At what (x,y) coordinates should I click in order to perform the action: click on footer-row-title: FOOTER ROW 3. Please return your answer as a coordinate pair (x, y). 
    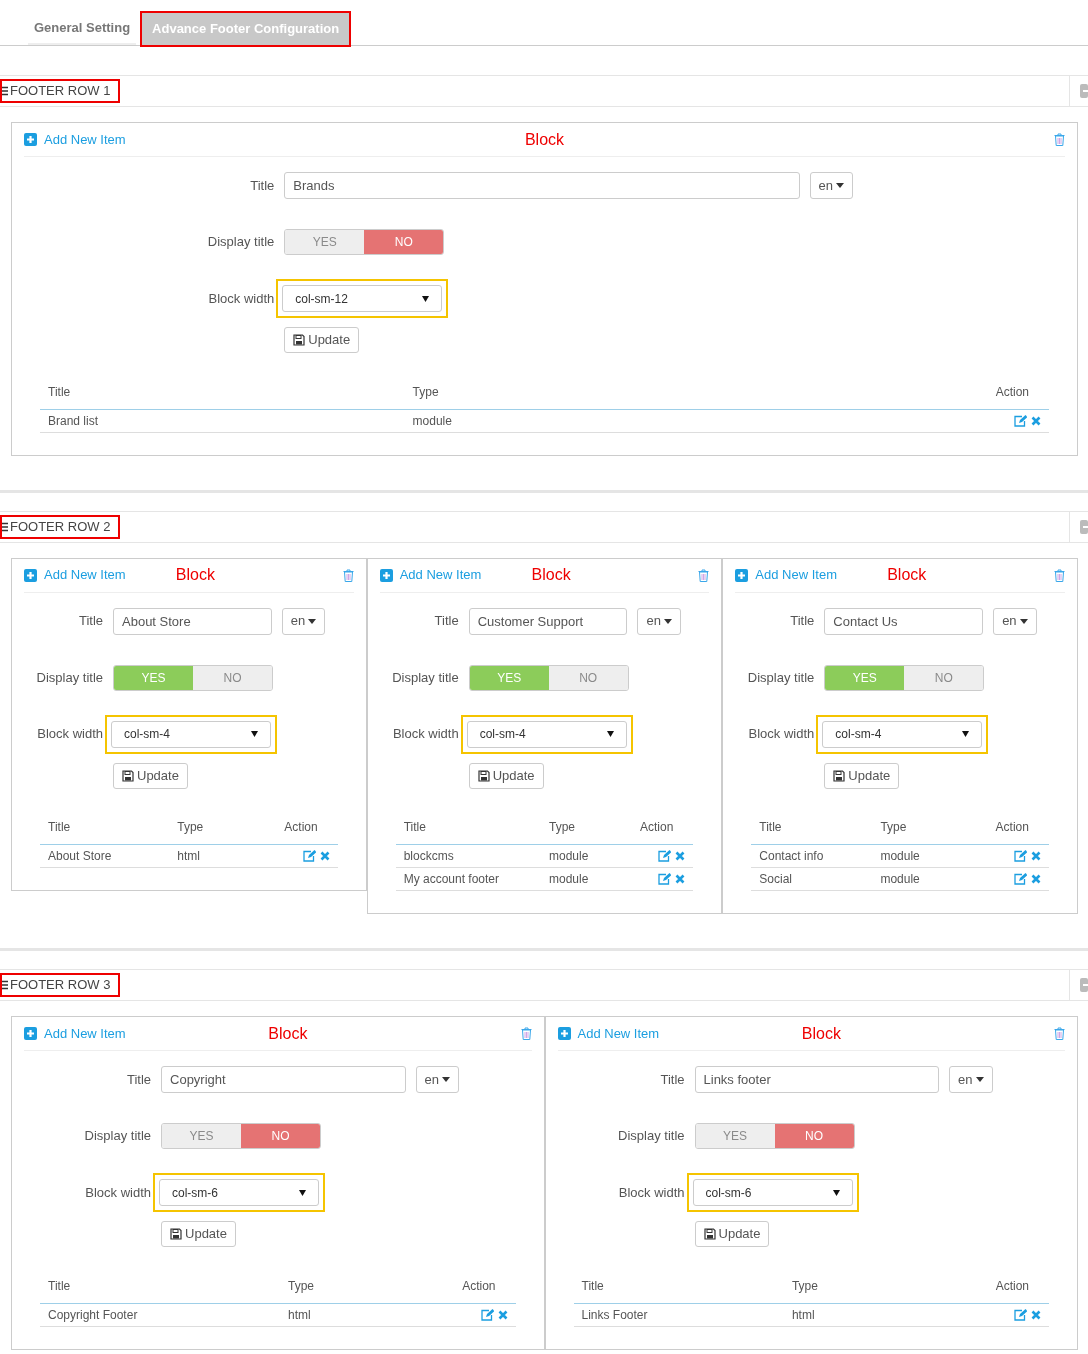
    Looking at the image, I should click on (60, 985).